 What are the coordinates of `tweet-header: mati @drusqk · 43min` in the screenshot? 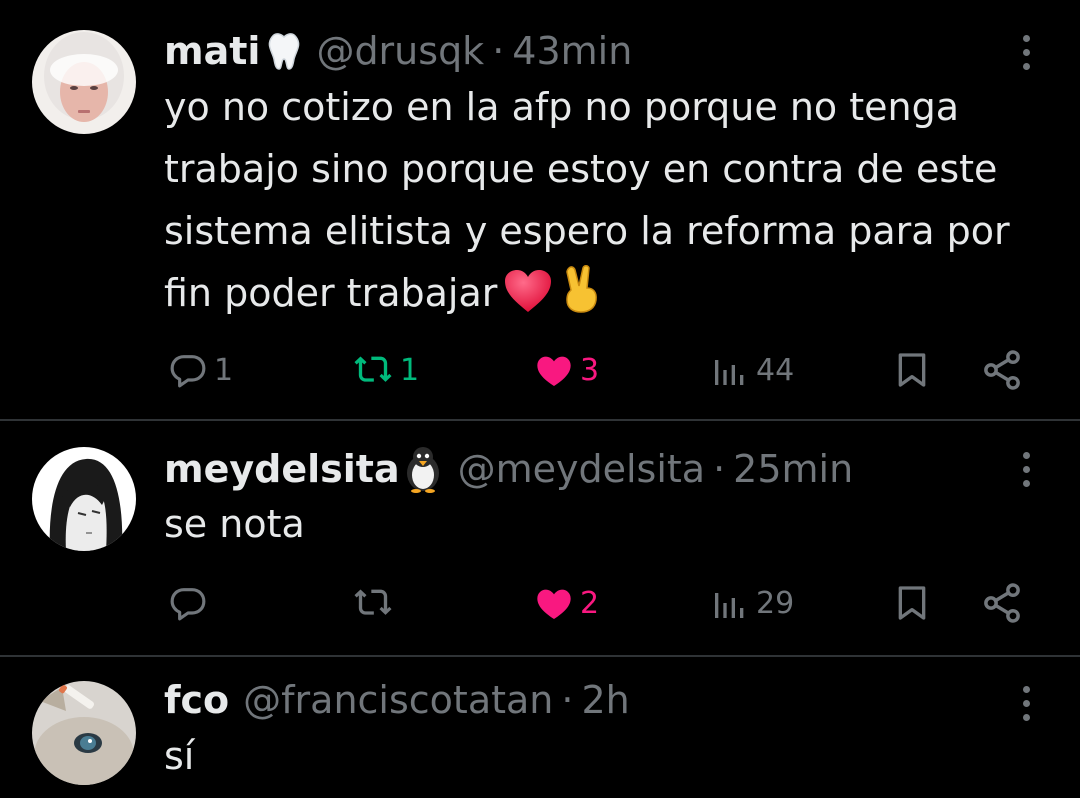 It's located at (398, 51).